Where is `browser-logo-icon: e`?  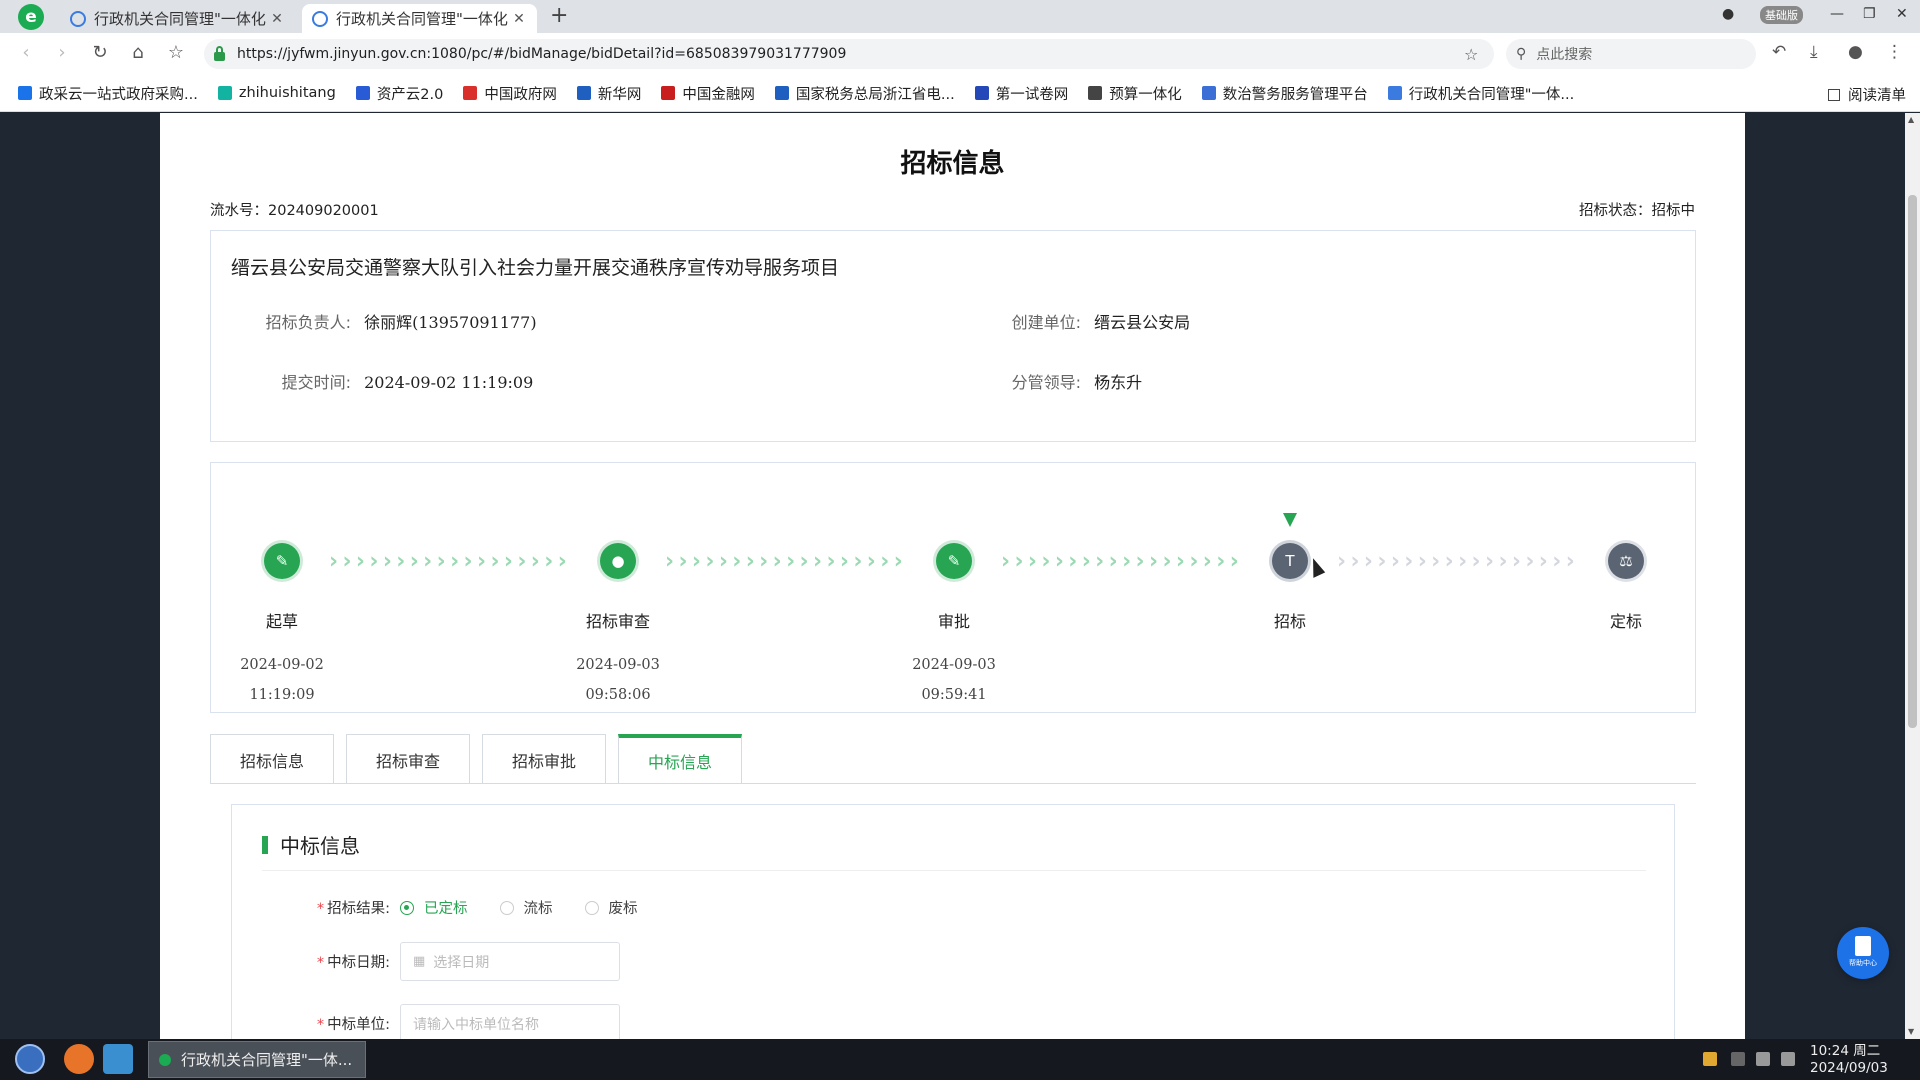 browser-logo-icon: e is located at coordinates (31, 17).